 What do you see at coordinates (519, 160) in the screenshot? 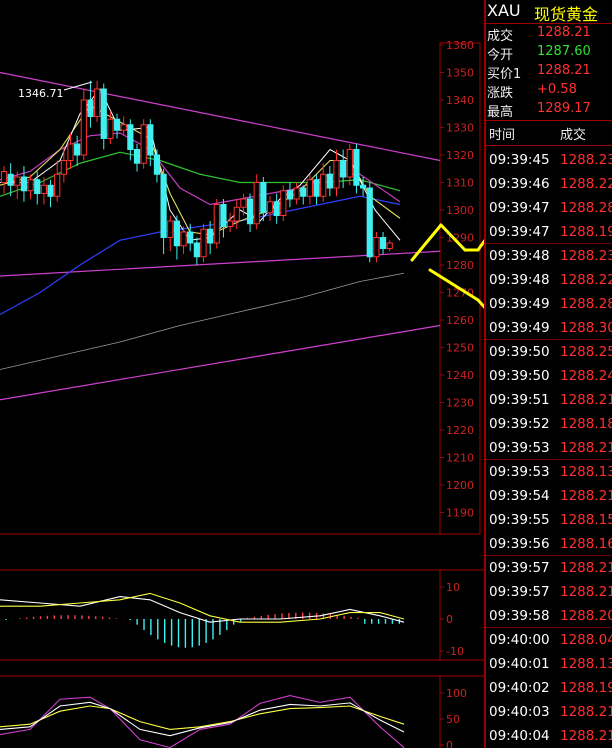
I see `tick-time: 09:39:45` at bounding box center [519, 160].